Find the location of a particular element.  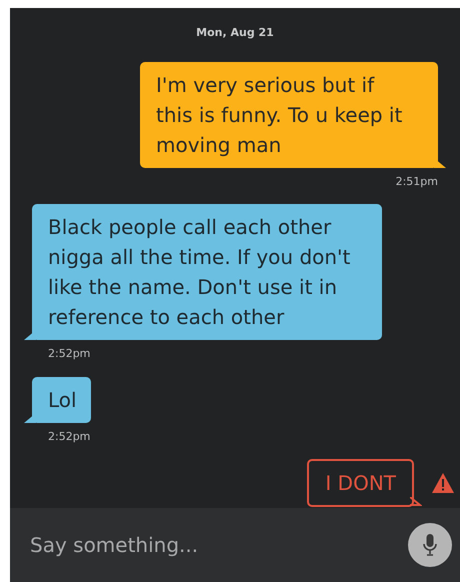

message-bubble: I'm very serious but if this is funny. To u keep it moving man is located at coordinates (289, 115).